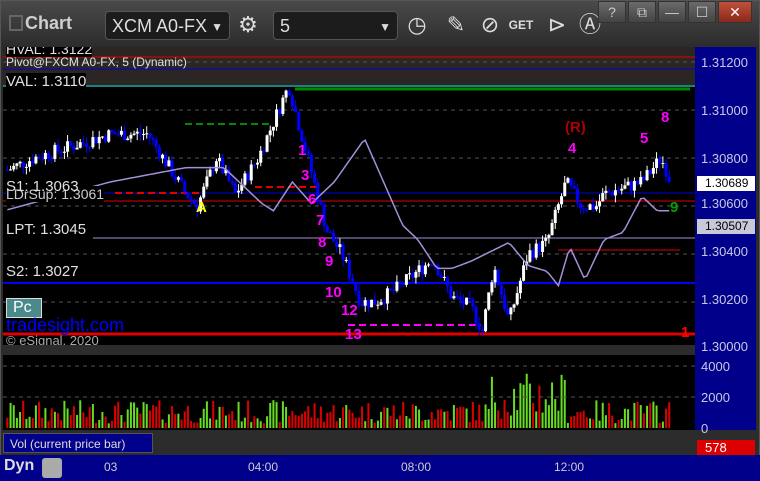  I want to click on copyright: © eSignal, 2020, so click(52, 339).